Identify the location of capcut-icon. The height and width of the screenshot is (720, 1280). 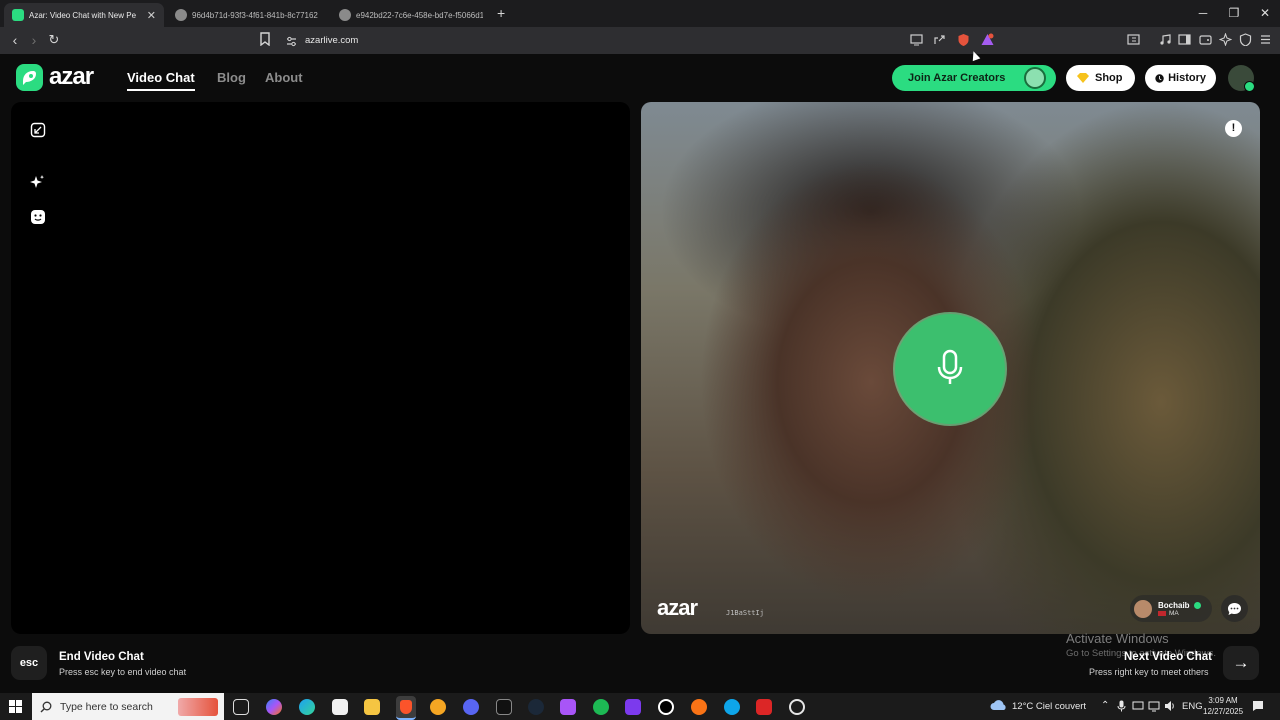
(504, 707).